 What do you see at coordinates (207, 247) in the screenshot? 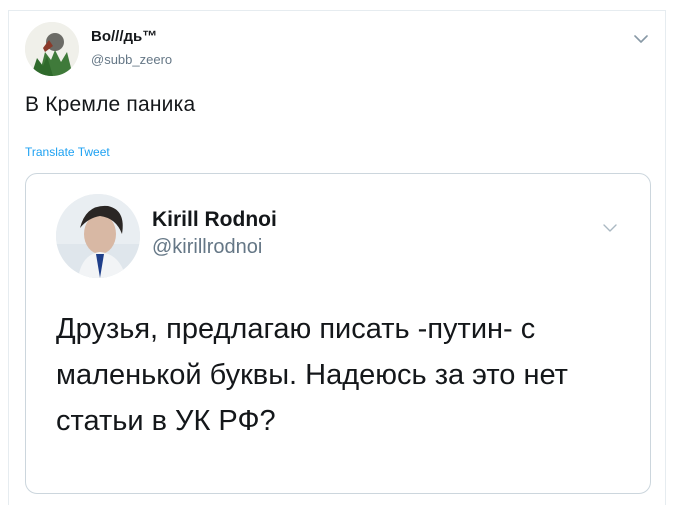
I see `quoted-author-handle: @kirillrodnoi` at bounding box center [207, 247].